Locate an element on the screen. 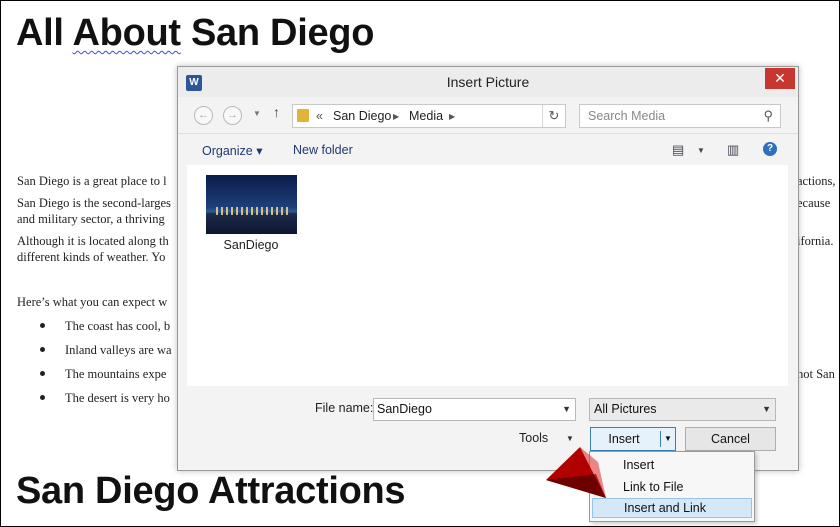 This screenshot has height=527, width=840. folder-icon is located at coordinates (303, 115).